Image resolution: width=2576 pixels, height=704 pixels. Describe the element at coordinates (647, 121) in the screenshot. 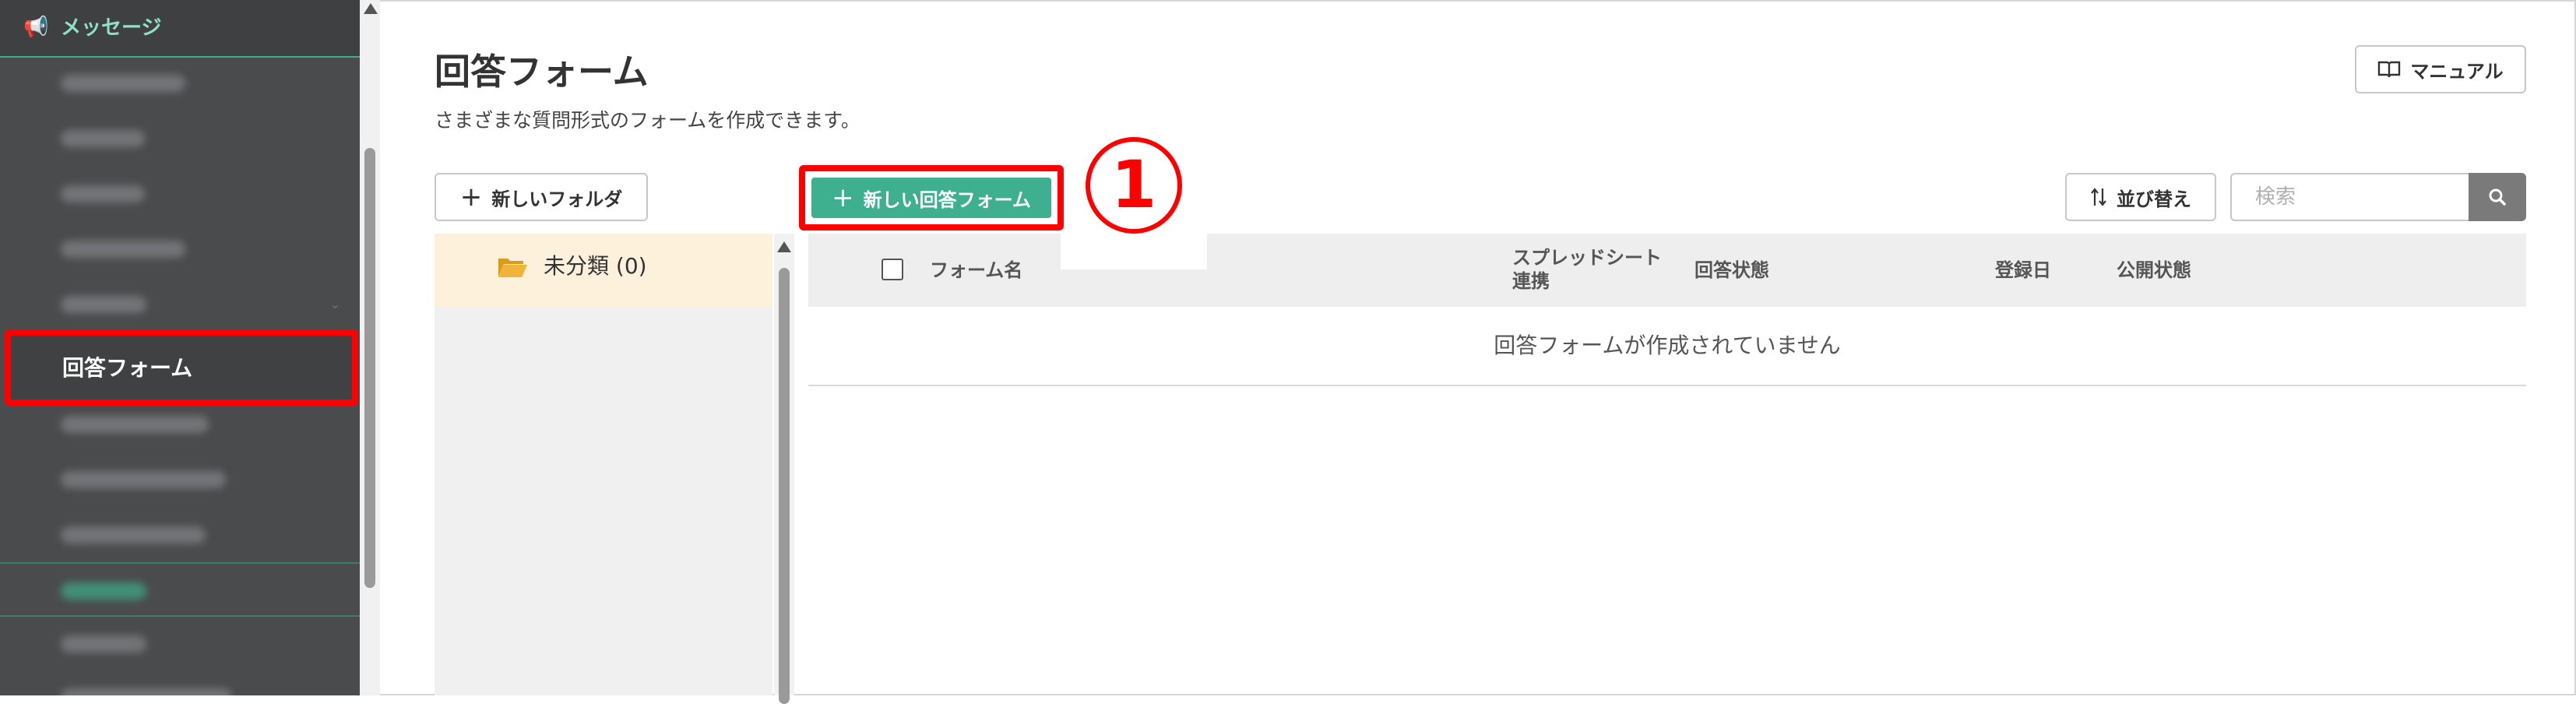

I see `page-subtitle: さまざまな質問形式のフォームを作成できます。` at that location.